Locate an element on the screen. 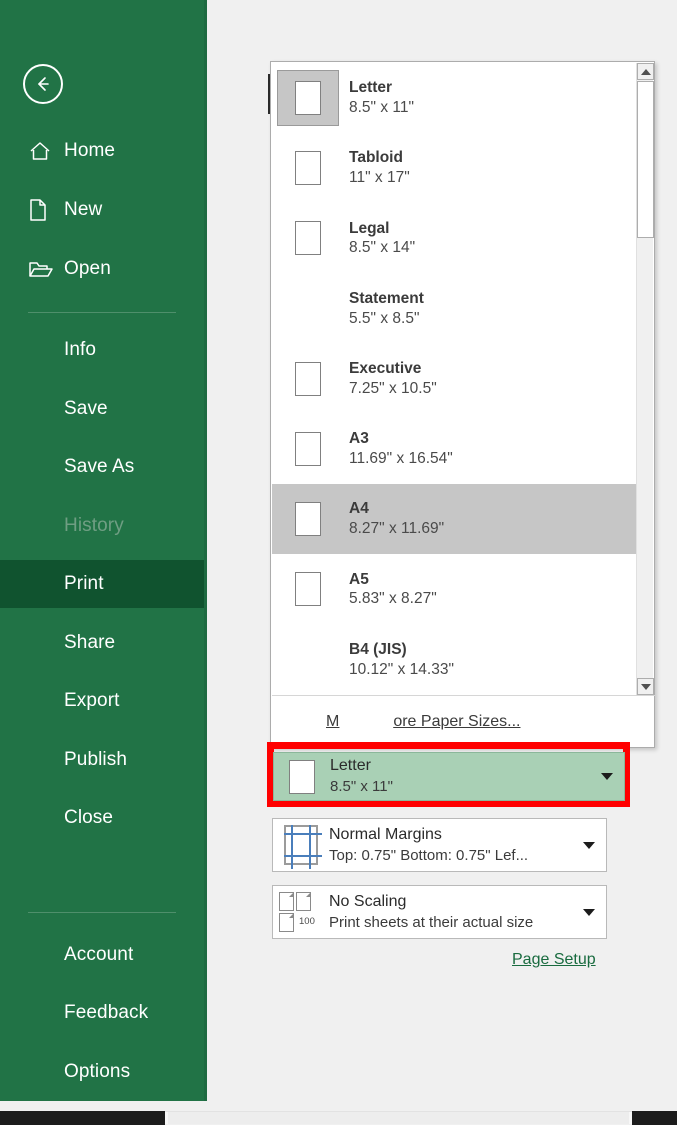 This screenshot has height=1125, width=677. sidebar-item-share: Share is located at coordinates (102, 643).